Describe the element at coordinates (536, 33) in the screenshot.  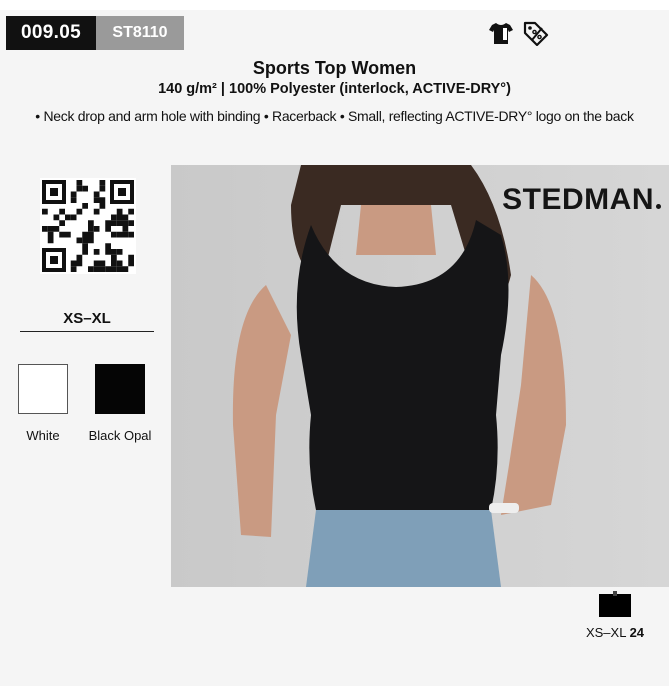
I see `sale-tag-icon` at that location.